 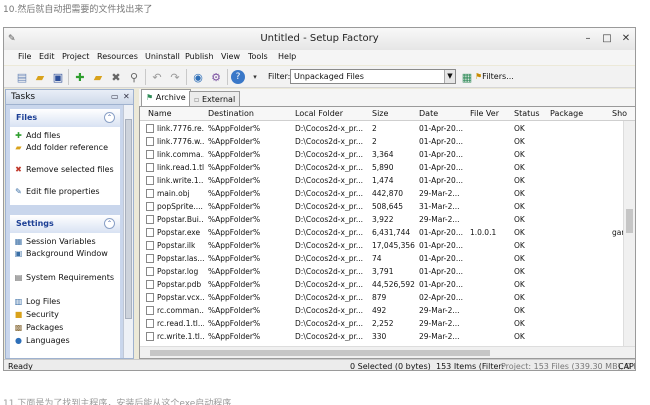 I want to click on menu-view: View, so click(x=230, y=56).